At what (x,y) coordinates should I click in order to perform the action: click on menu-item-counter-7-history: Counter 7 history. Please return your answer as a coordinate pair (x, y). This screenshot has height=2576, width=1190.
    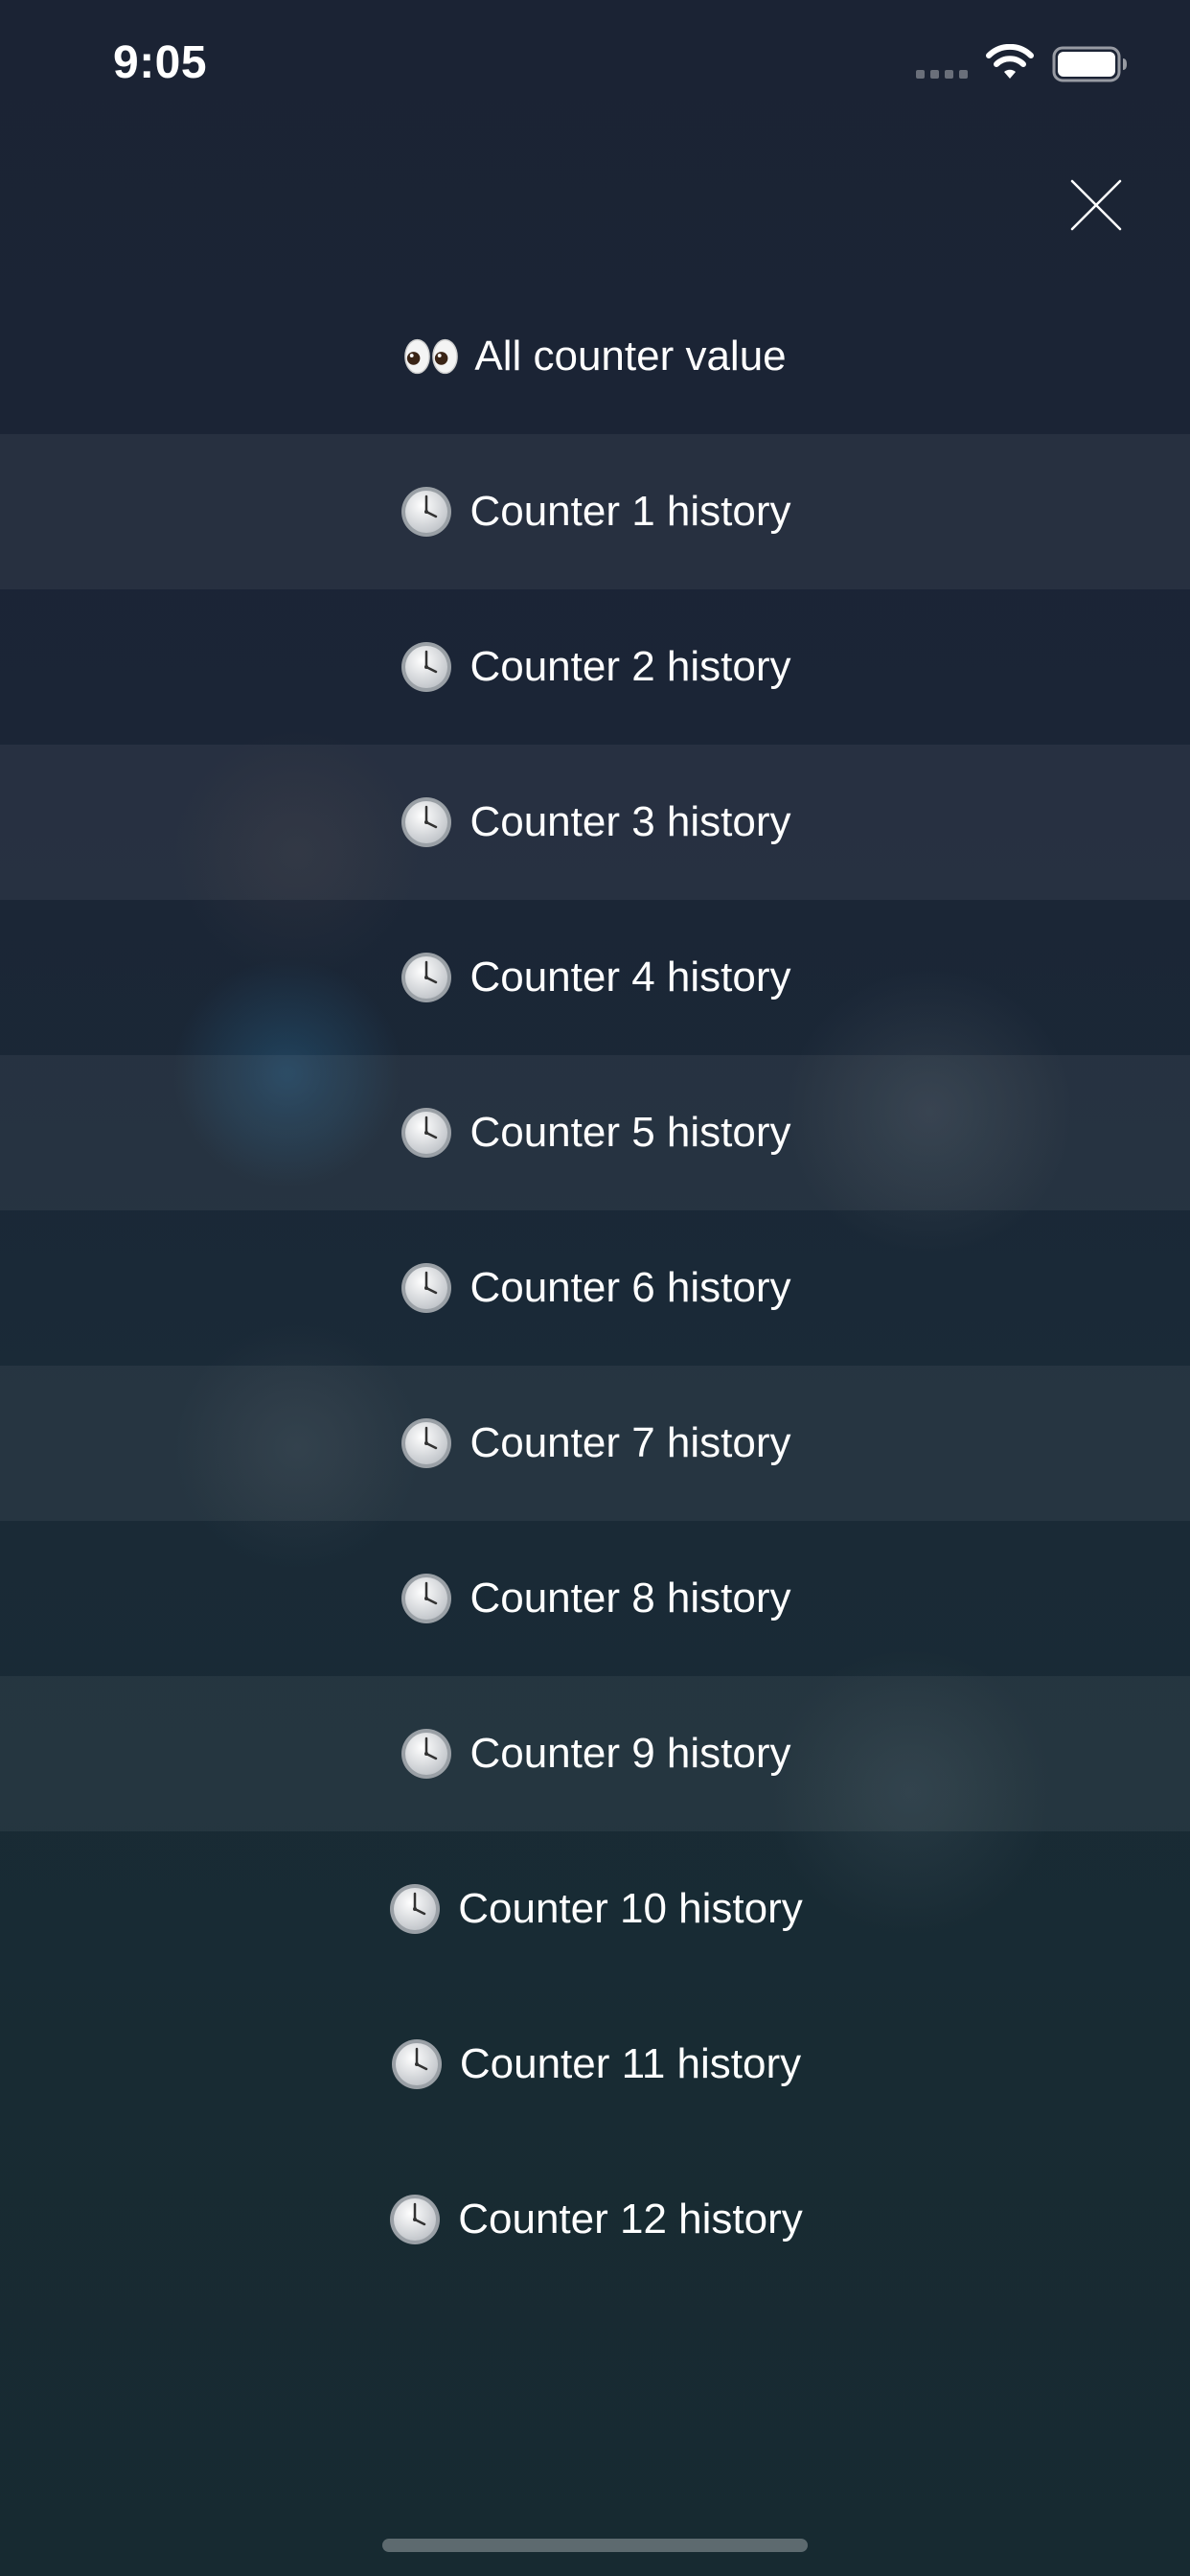
    Looking at the image, I should click on (595, 1443).